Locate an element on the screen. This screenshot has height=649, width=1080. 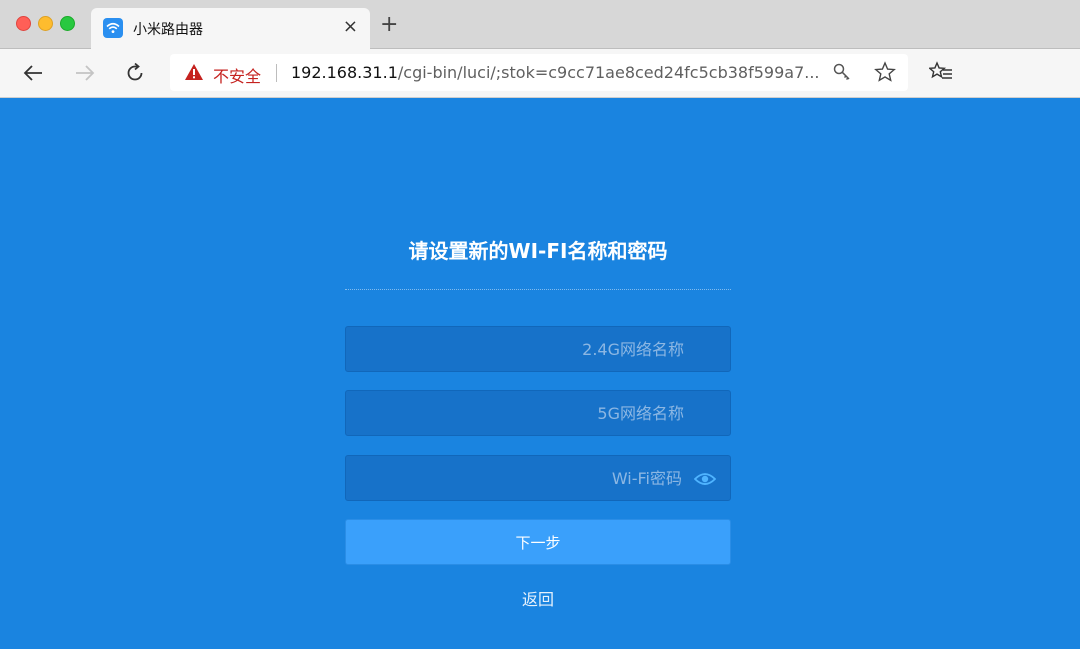
browser-tab: 小米路由器 × is located at coordinates (230, 28).